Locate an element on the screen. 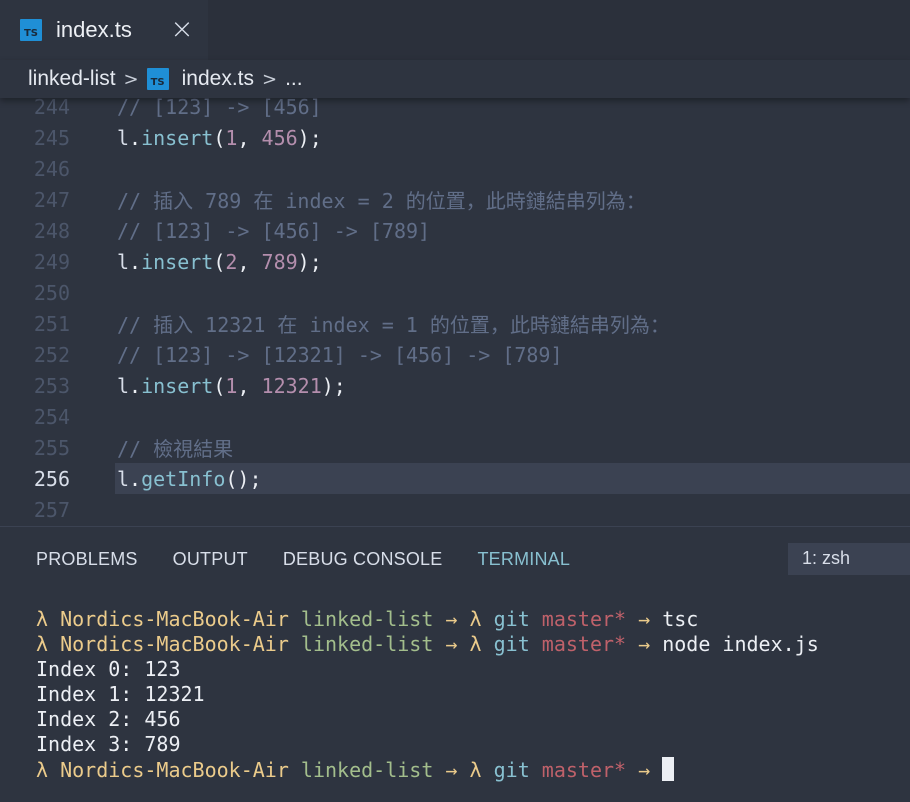  code-line: 248 // [123] -> [456] -> [789] is located at coordinates (455, 230).